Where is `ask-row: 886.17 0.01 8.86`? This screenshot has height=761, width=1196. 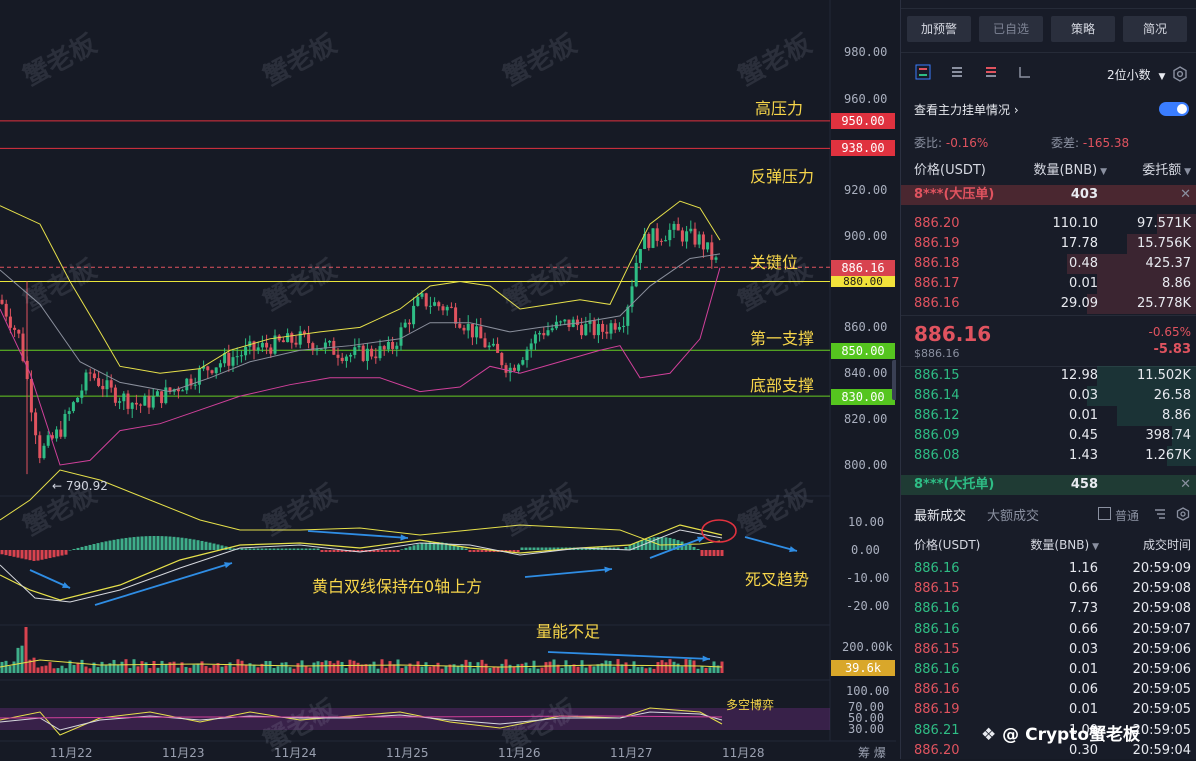
ask-row: 886.17 0.01 8.86 is located at coordinates (1048, 284).